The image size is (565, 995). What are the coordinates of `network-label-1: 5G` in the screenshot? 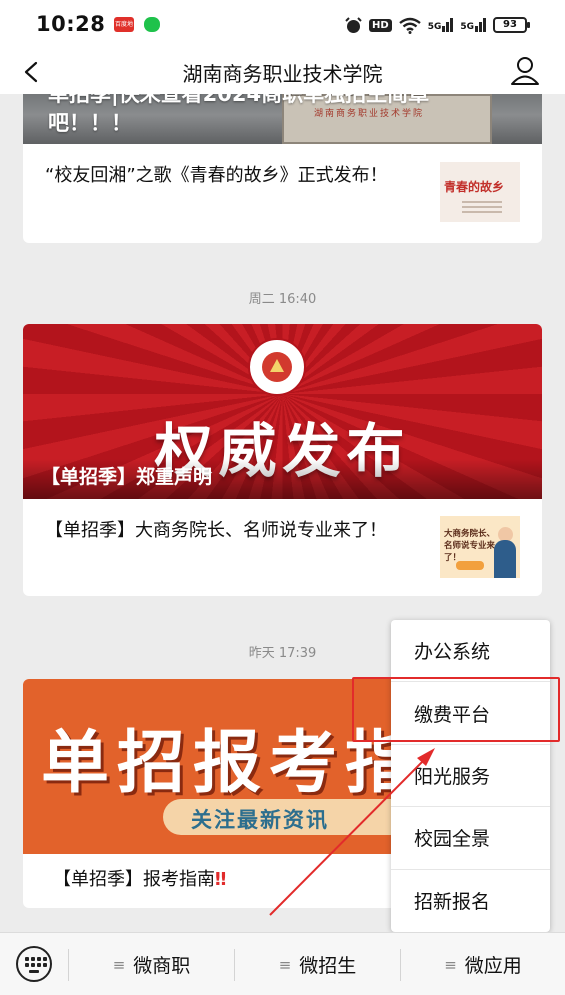 It's located at (434, 27).